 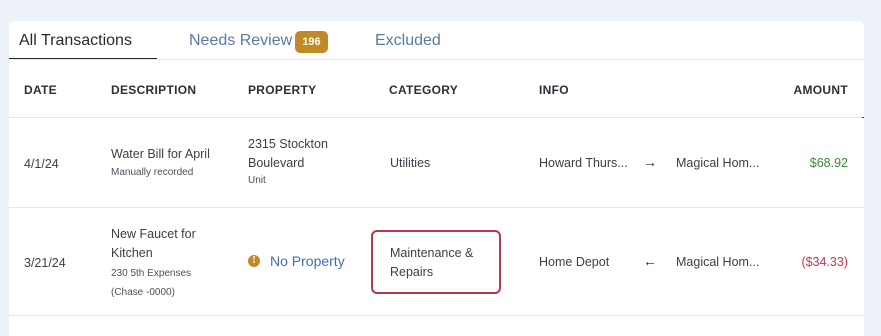 I want to click on tab-excluded: Excluded, so click(x=408, y=40).